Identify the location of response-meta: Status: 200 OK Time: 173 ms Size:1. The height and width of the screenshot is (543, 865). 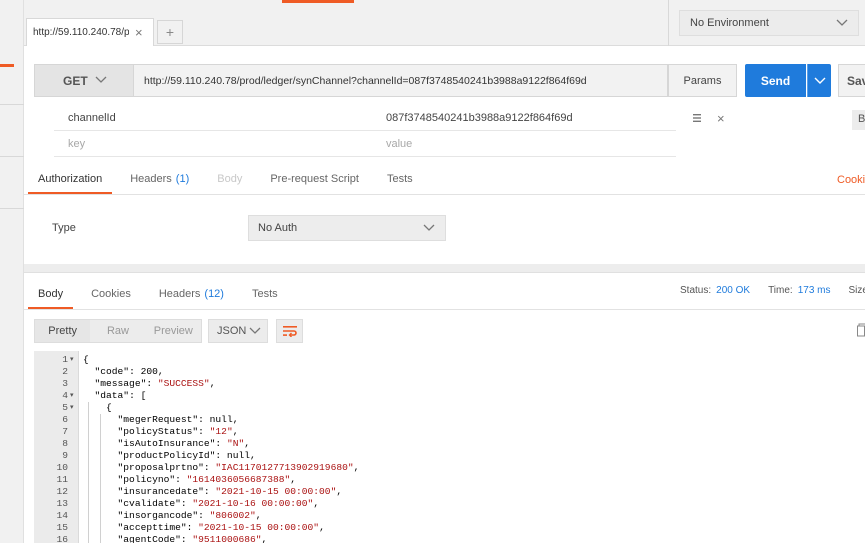
(772, 290).